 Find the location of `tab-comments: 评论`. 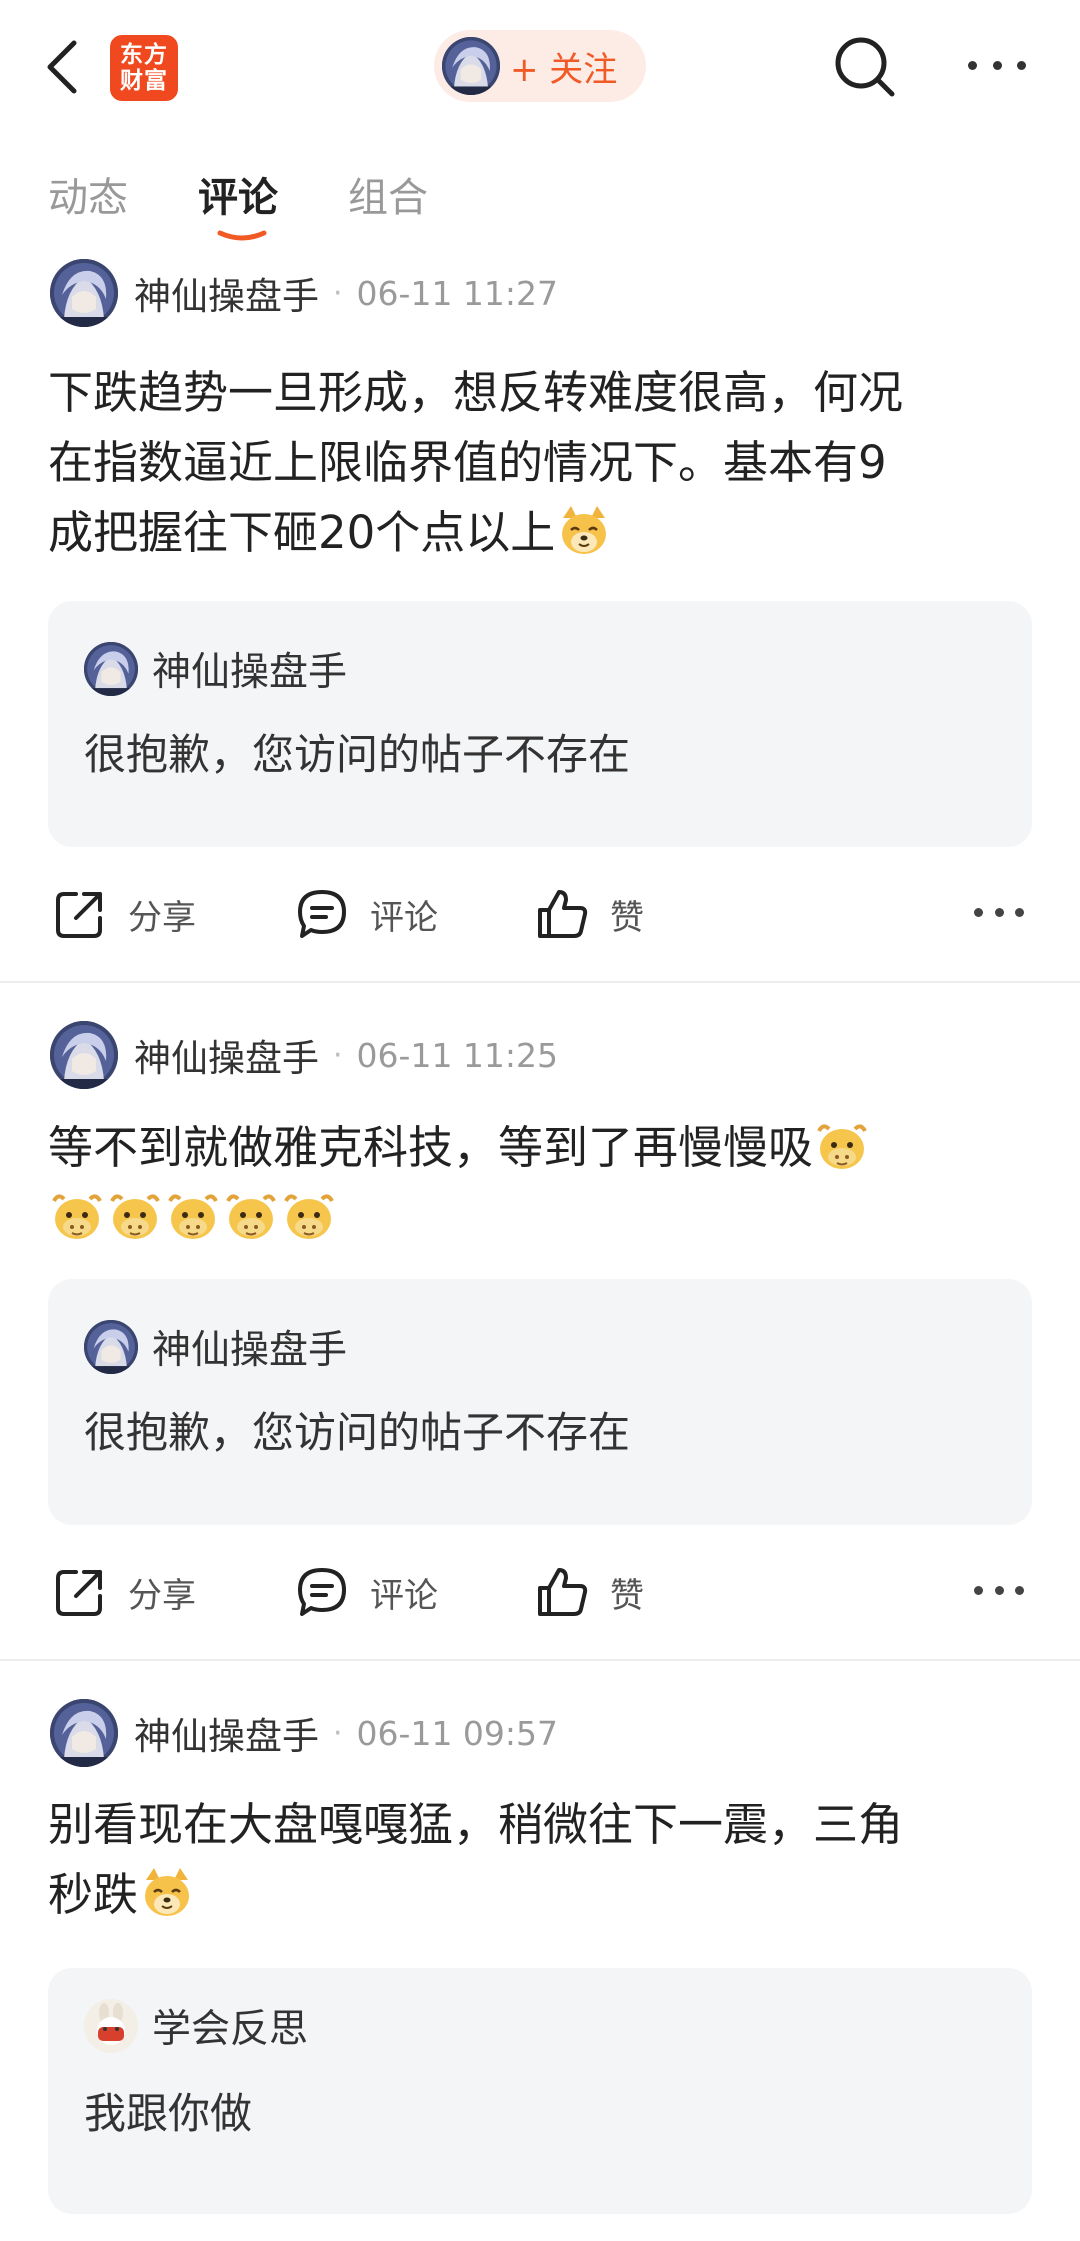

tab-comments: 评论 is located at coordinates (238, 194).